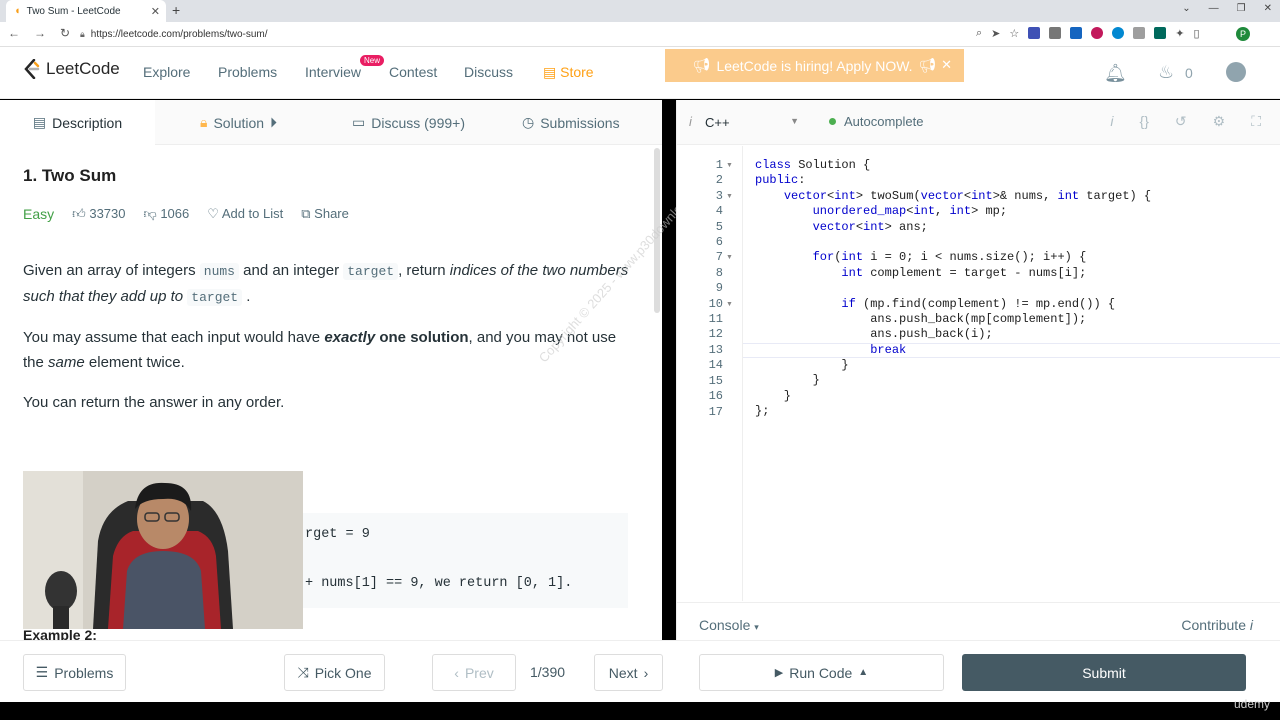 The image size is (1280, 720). I want to click on chevron-right-icon: ›, so click(646, 672).